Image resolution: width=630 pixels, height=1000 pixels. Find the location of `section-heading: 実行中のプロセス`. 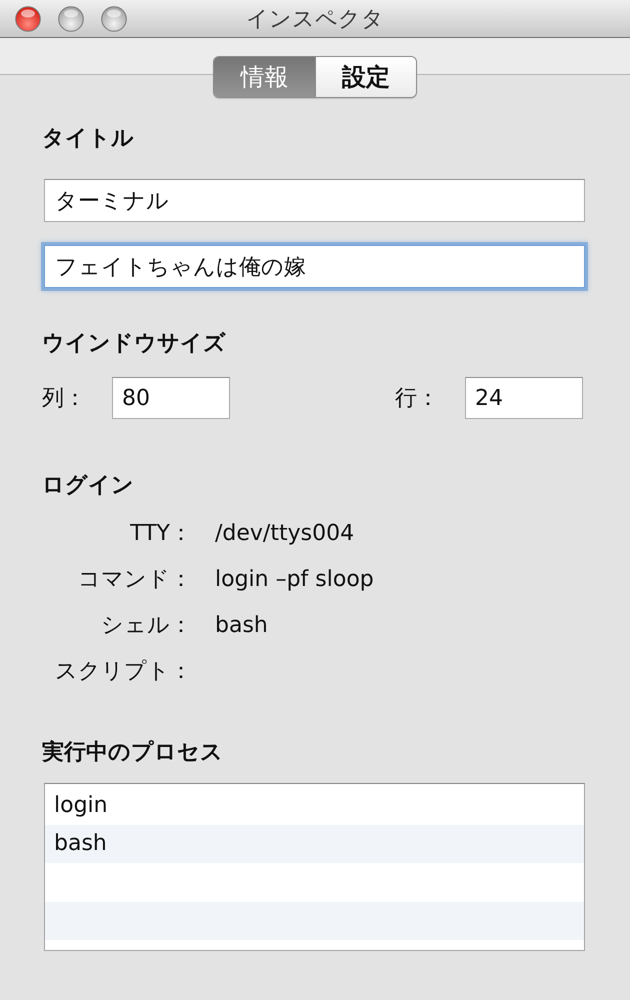

section-heading: 実行中のプロセス is located at coordinates (132, 753).